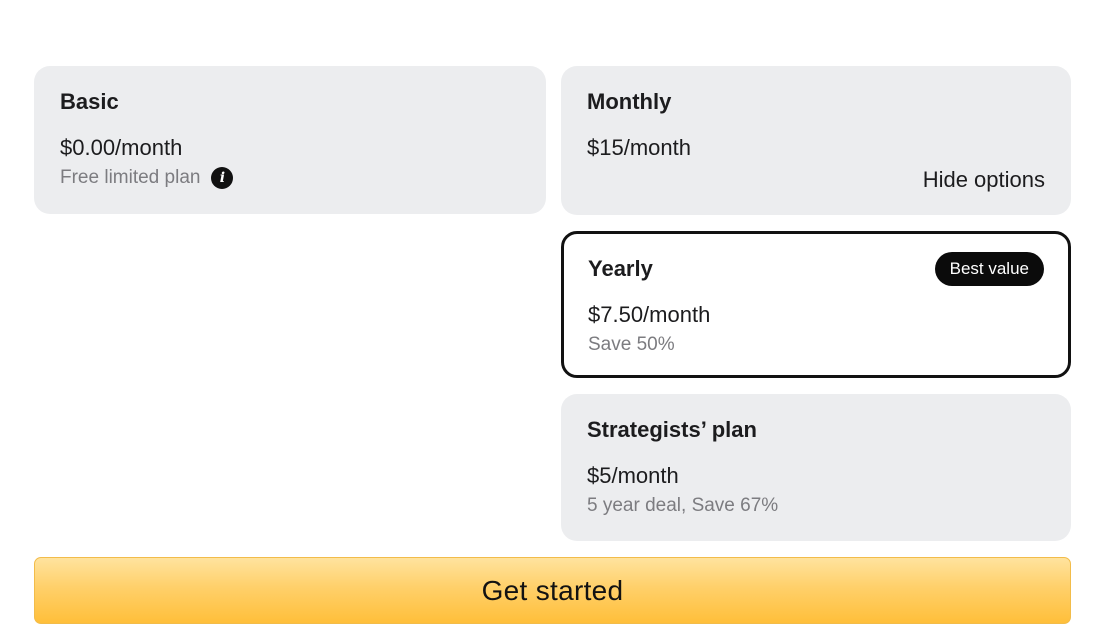 Image resolution: width=1108 pixels, height=633 pixels. I want to click on plan-subtitle-basic: Free limited plan i, so click(290, 178).